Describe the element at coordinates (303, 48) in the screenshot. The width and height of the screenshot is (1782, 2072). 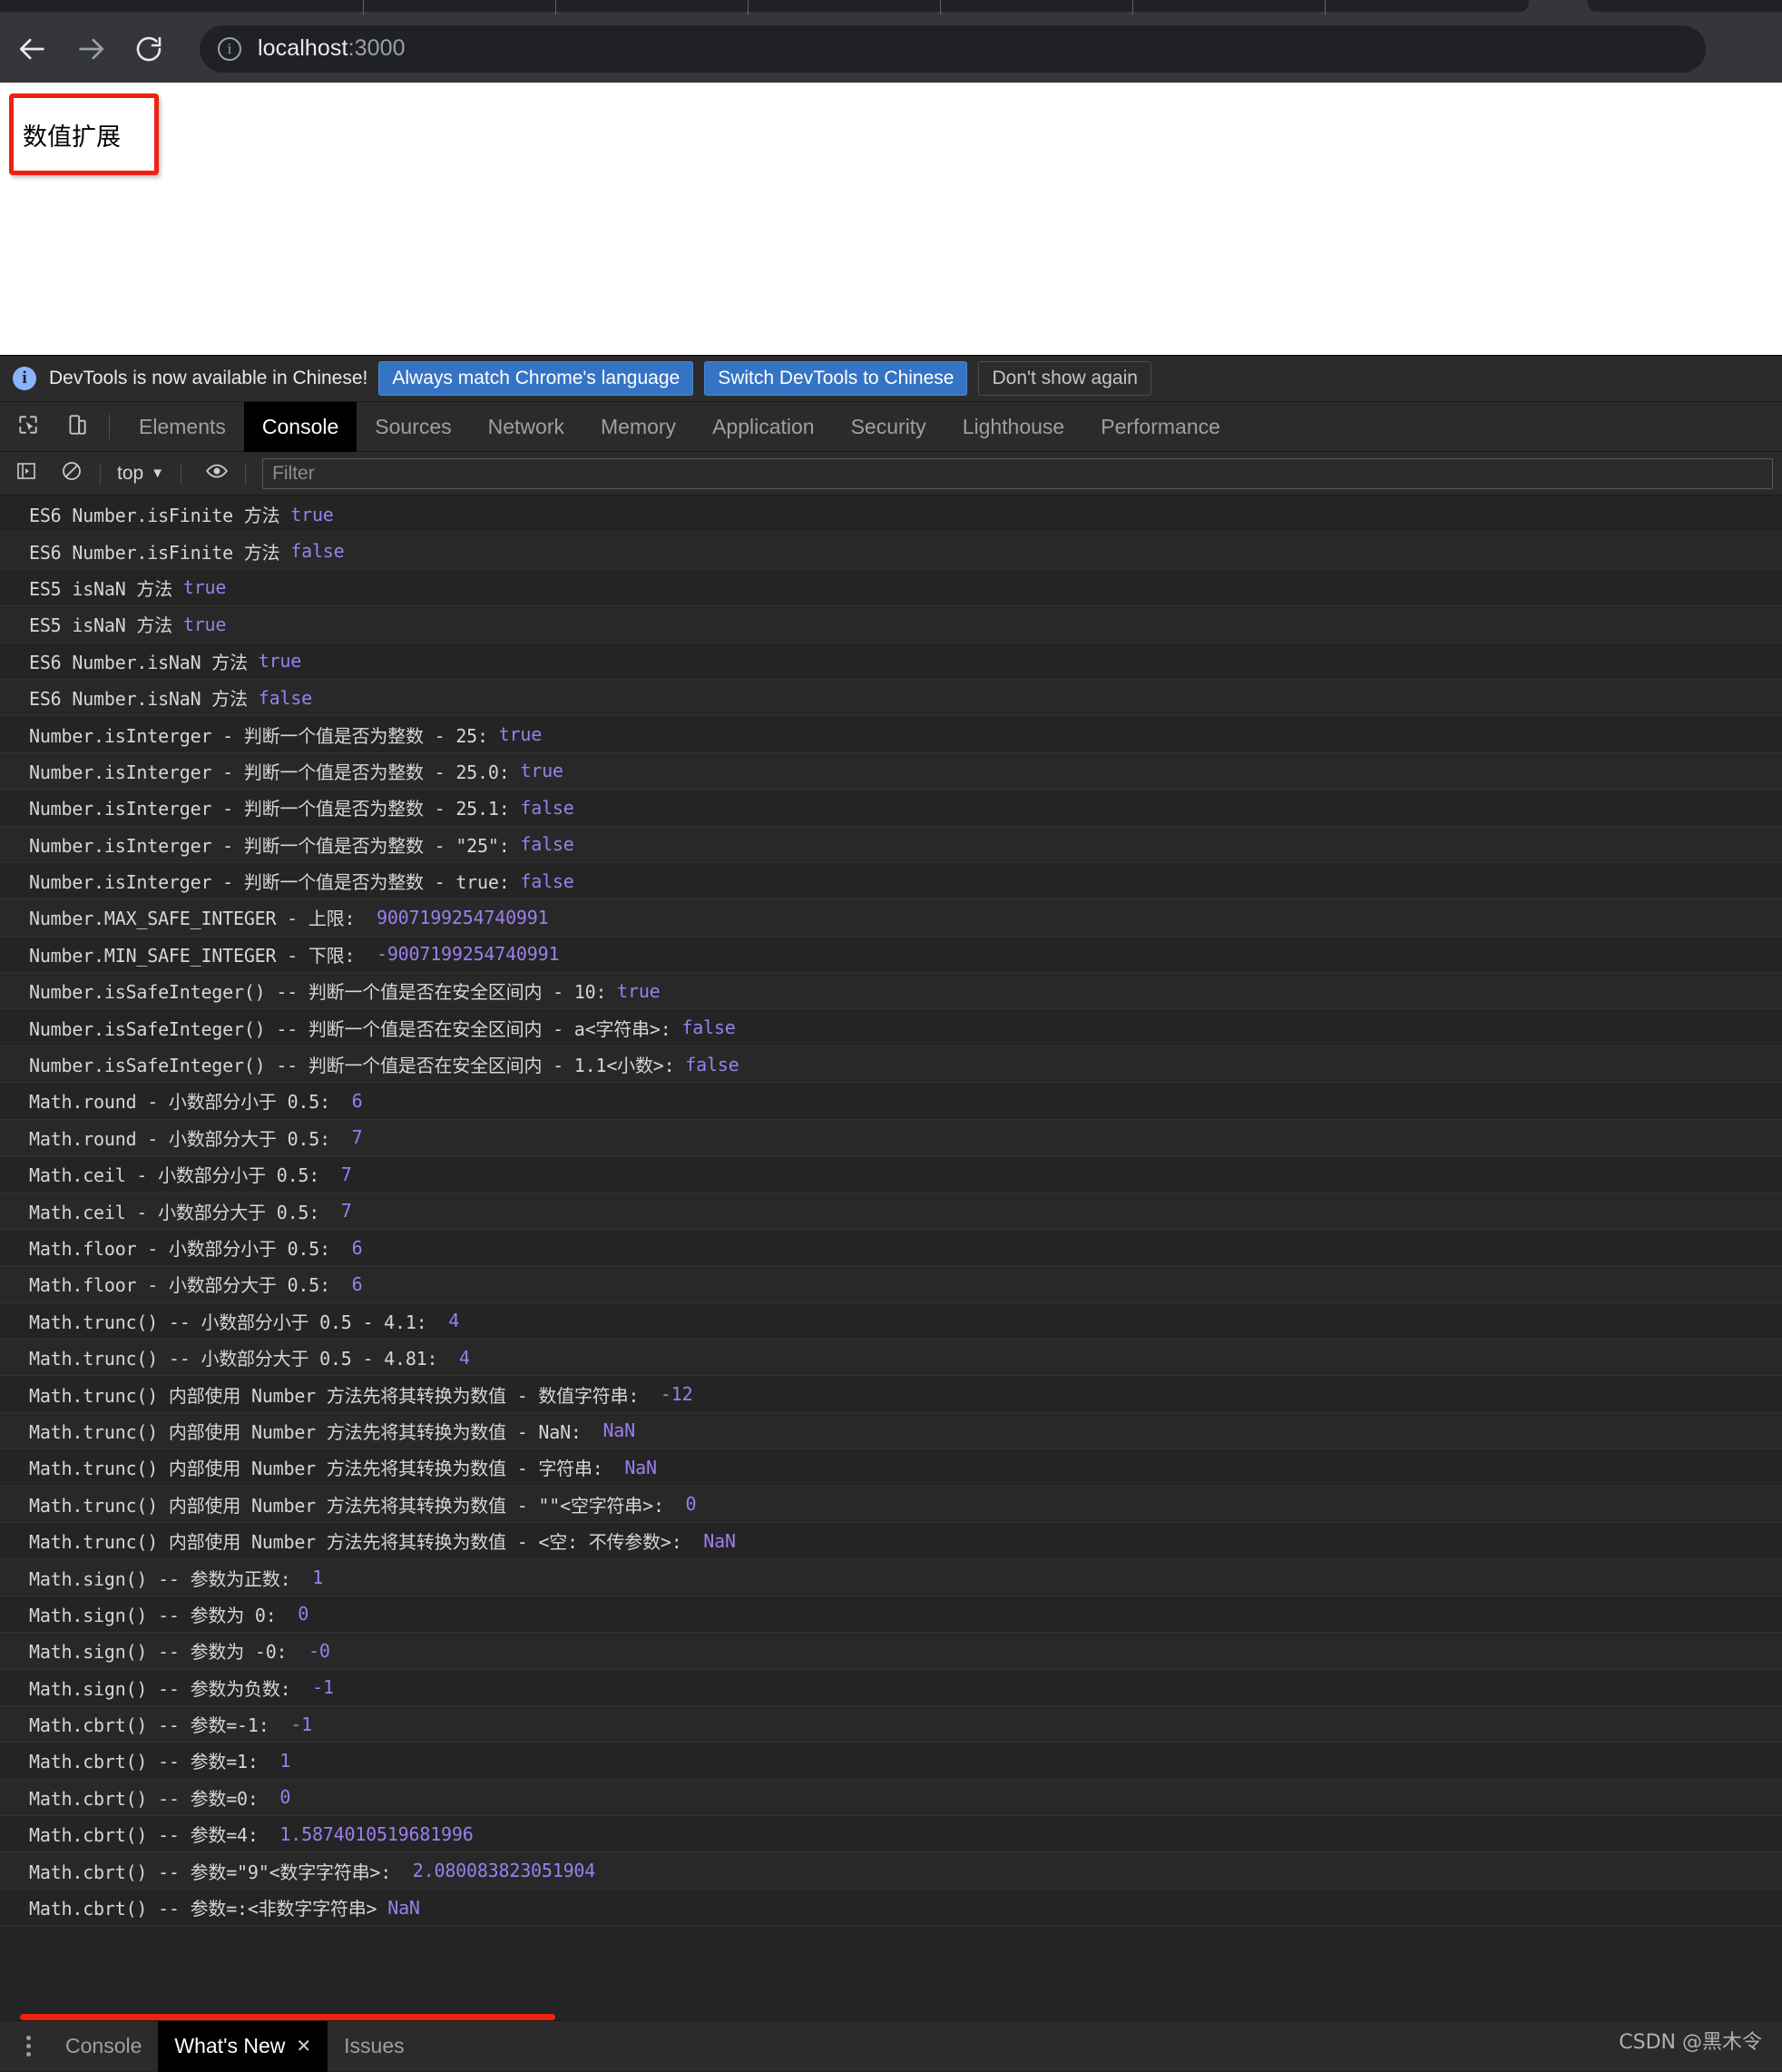
I see `url-host: localhost` at that location.